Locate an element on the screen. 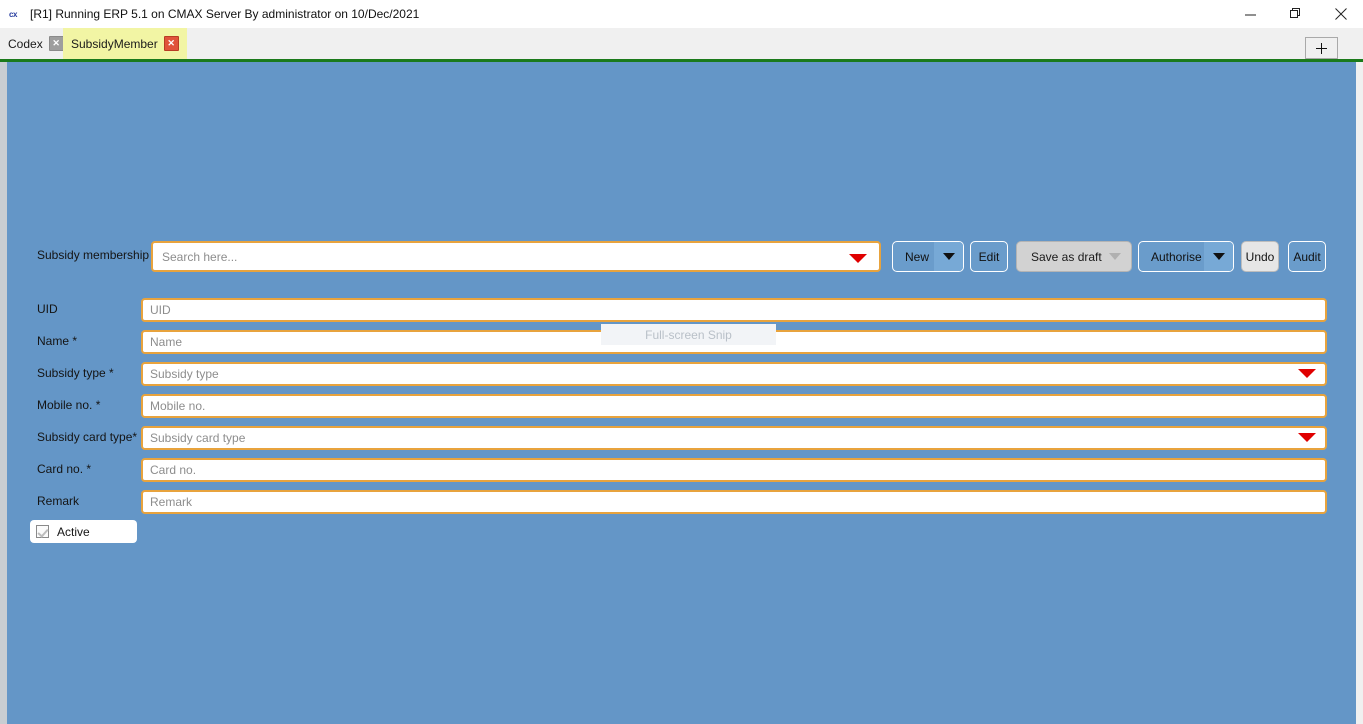 The width and height of the screenshot is (1363, 724). active-checkbox: Active is located at coordinates (83, 531).